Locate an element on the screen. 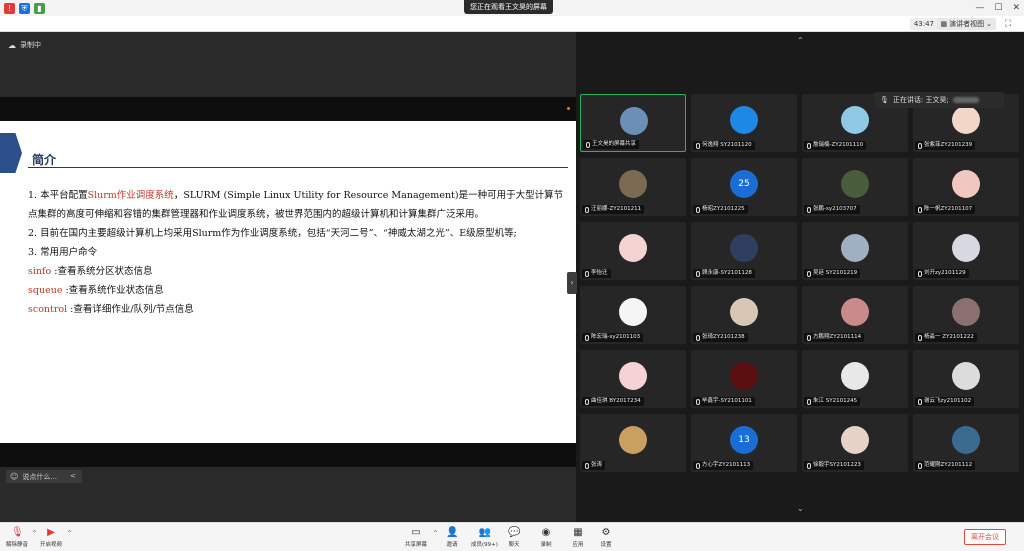  maximize-icon: ☐ is located at coordinates (998, 8).